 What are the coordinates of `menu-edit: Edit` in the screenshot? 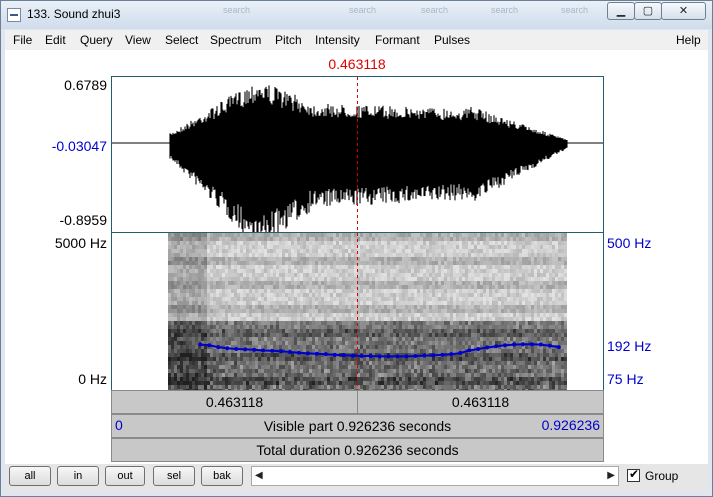 It's located at (55, 40).